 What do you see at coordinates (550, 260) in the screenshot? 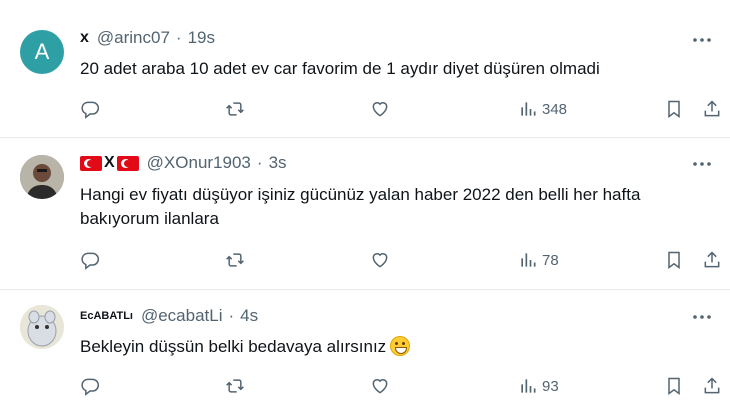
I see `views-count: 78` at bounding box center [550, 260].